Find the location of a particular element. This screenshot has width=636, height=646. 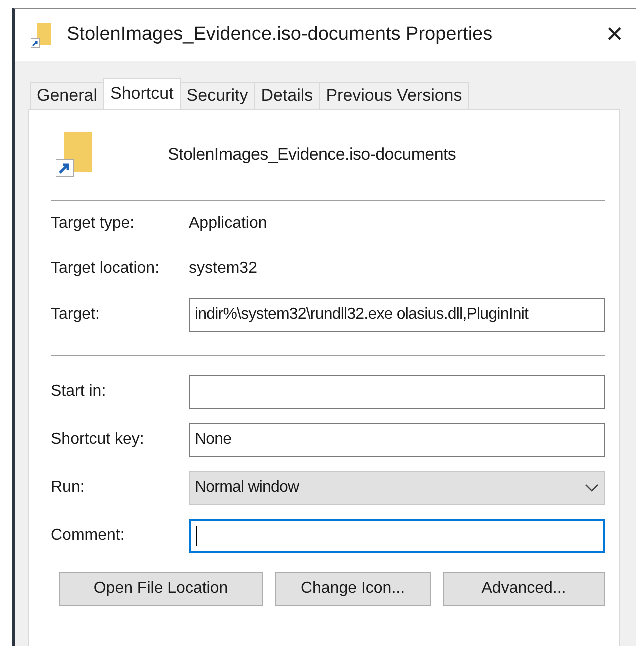

field-value: Application is located at coordinates (228, 223).